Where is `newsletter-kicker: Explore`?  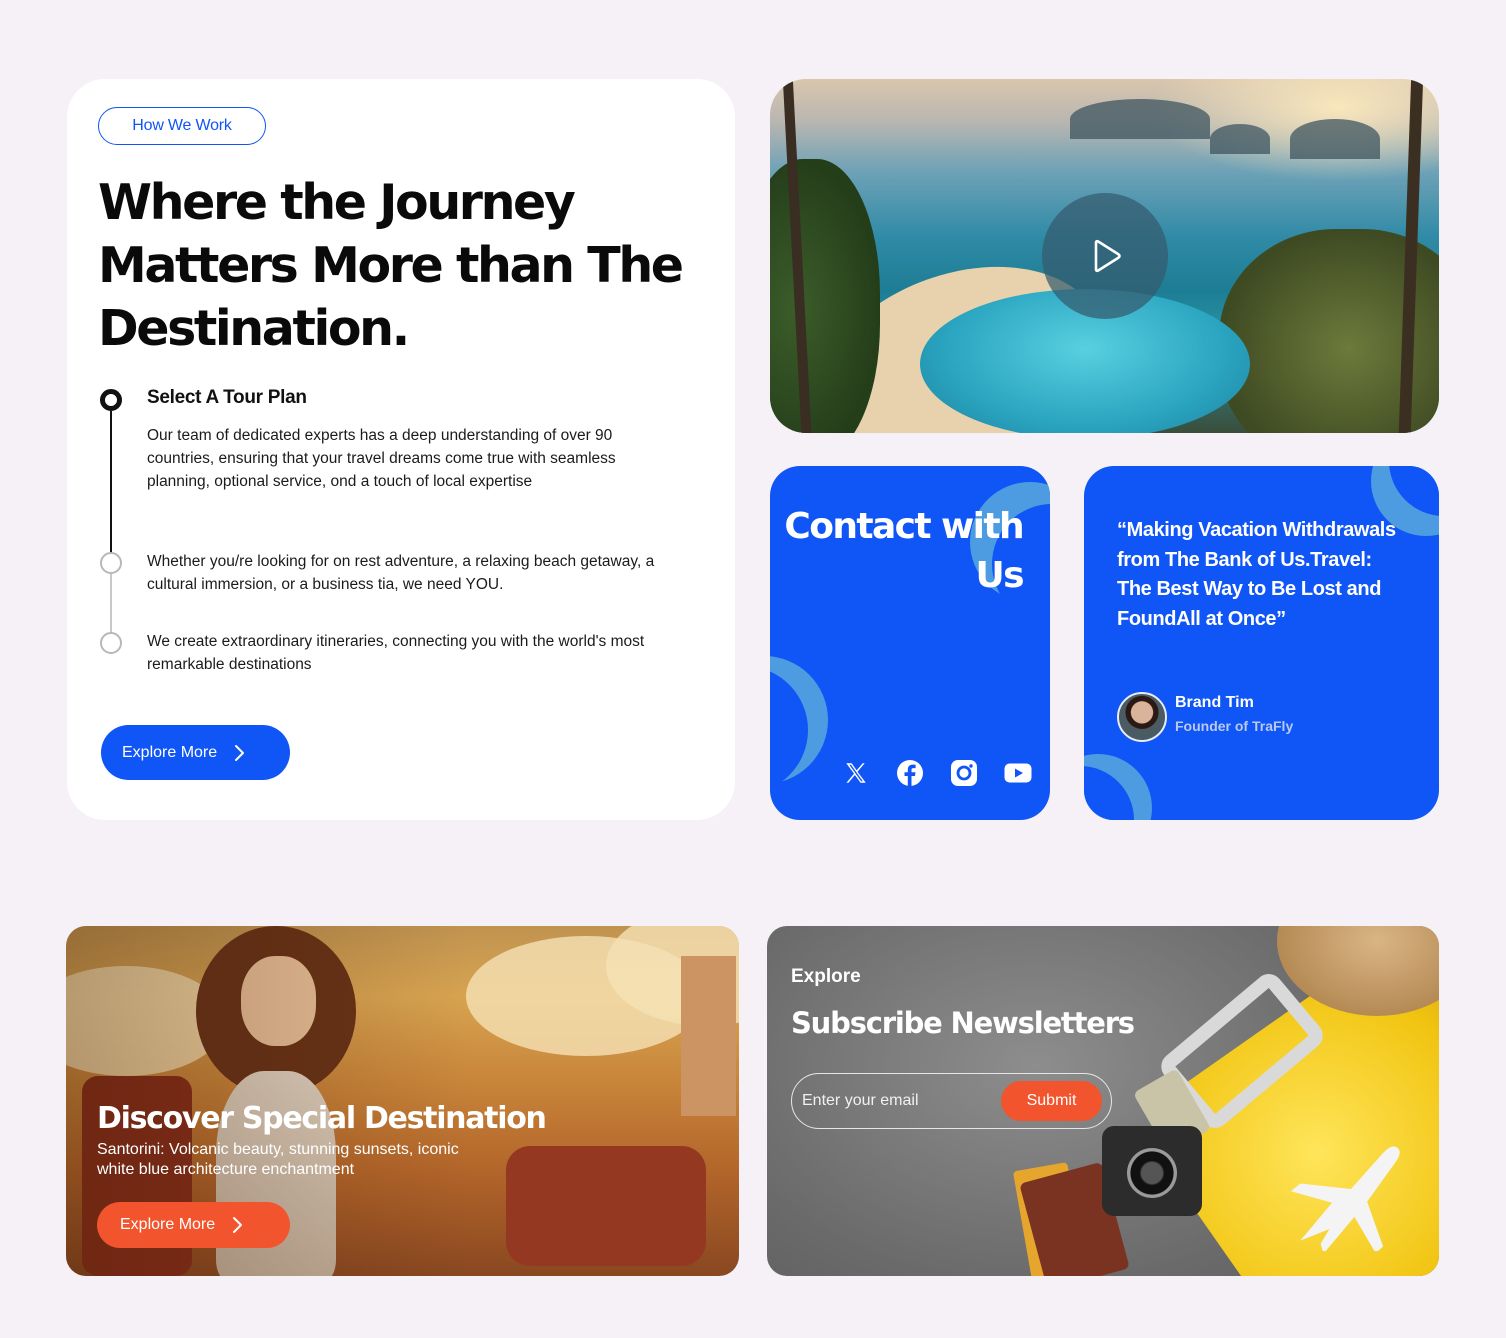 newsletter-kicker: Explore is located at coordinates (826, 976).